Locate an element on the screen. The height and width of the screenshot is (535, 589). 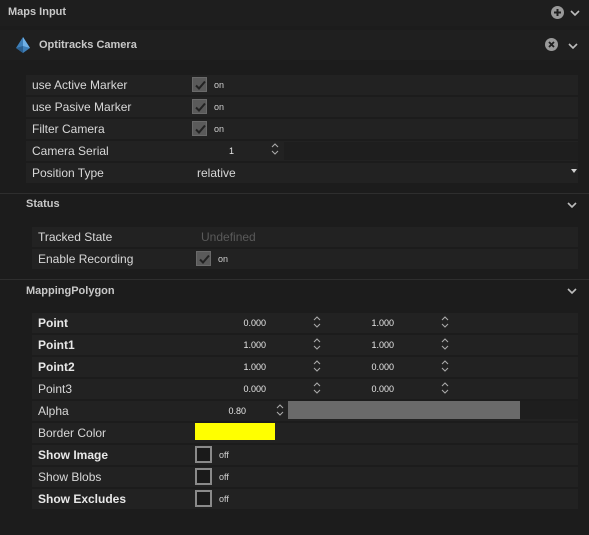
use-pasive-marker-checkbox is located at coordinates (199, 106).